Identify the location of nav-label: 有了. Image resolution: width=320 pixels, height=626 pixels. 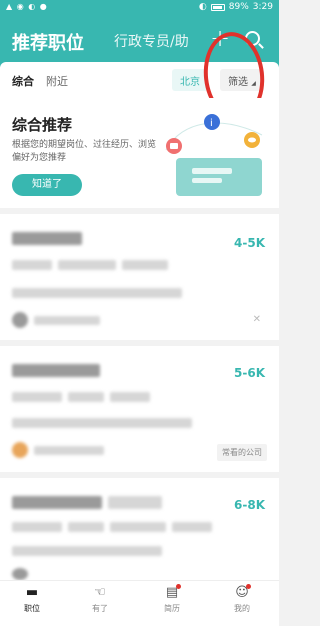
(100, 608).